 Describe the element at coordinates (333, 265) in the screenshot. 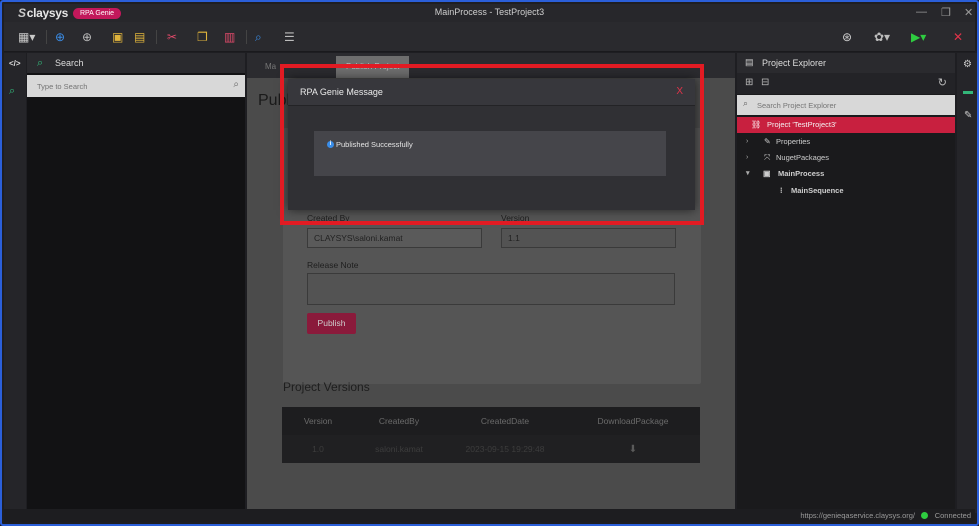

I see `release-note-label: Release Note` at that location.